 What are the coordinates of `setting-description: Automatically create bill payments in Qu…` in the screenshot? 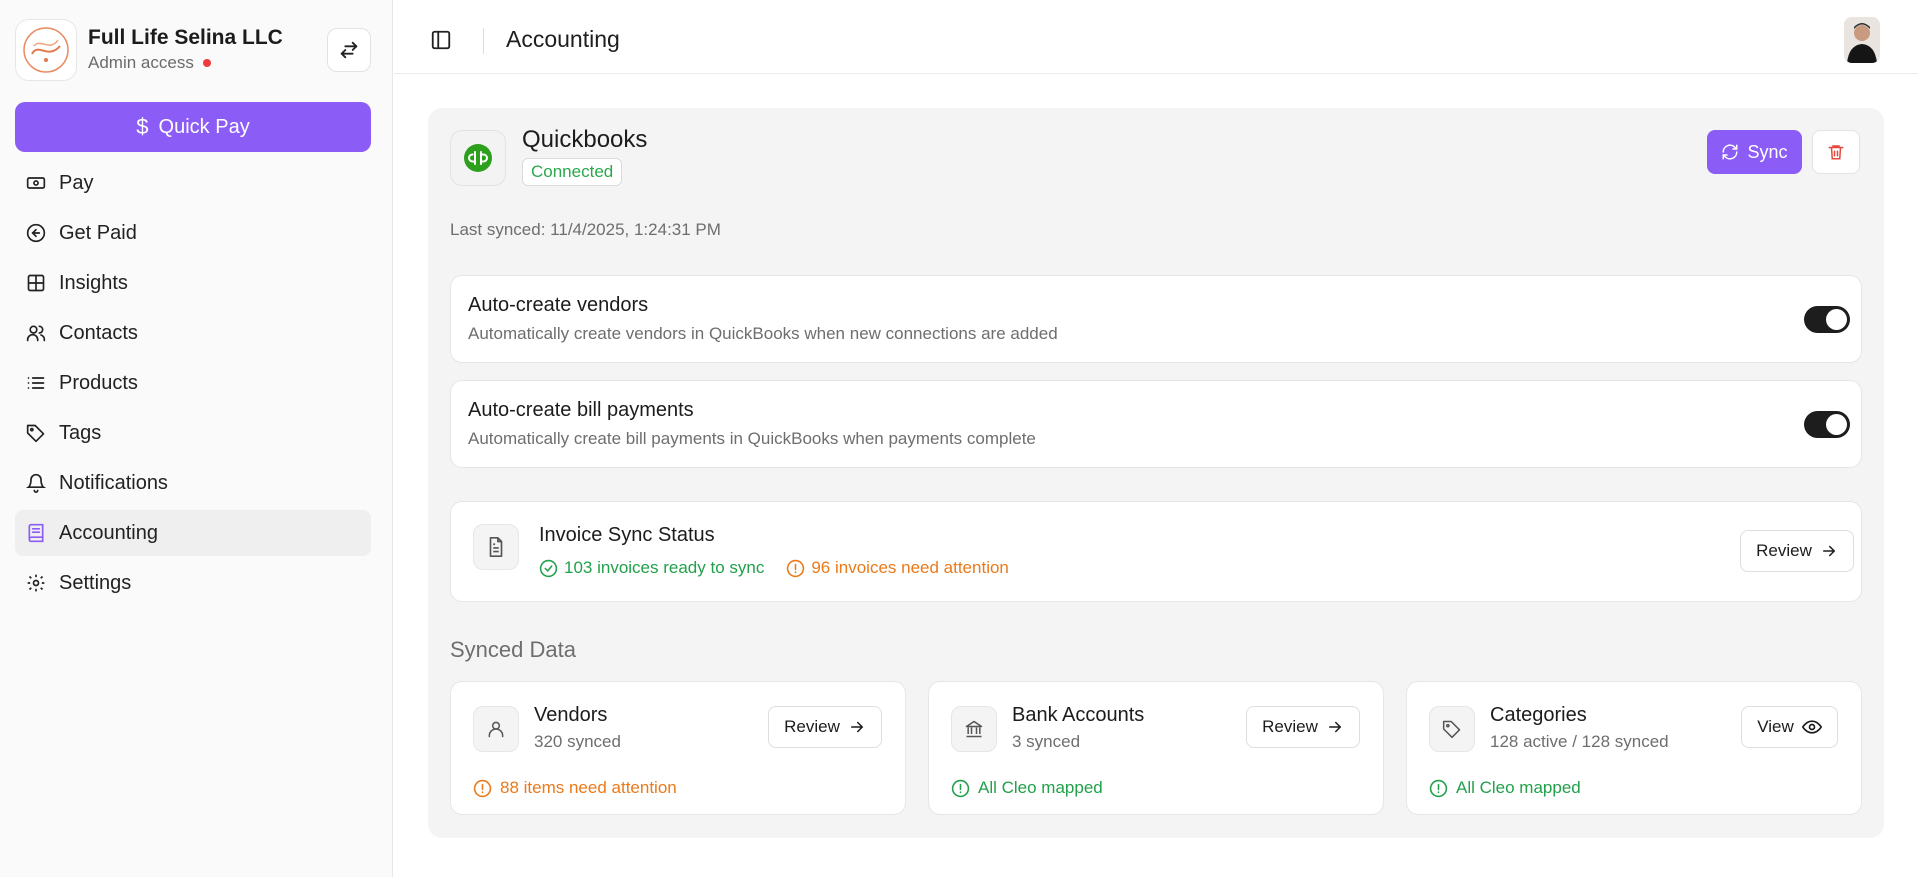 It's located at (752, 438).